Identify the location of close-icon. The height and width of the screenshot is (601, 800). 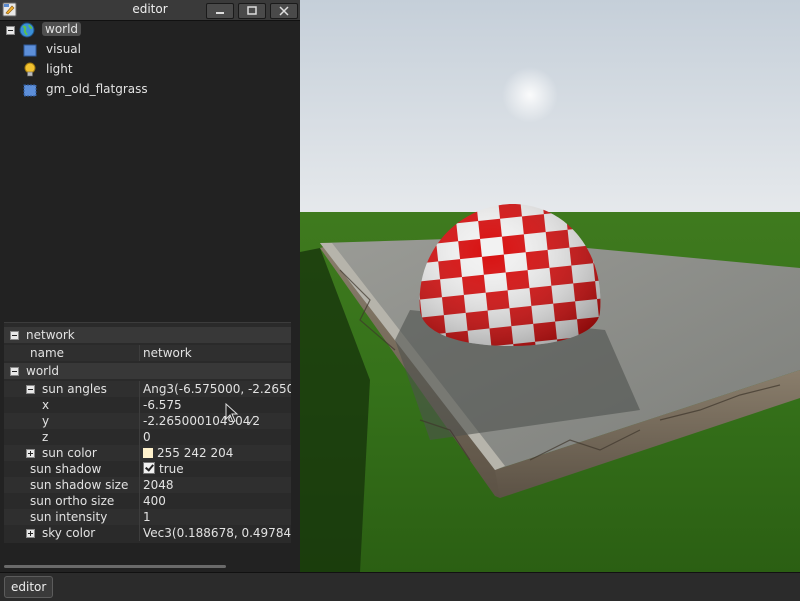
(284, 11).